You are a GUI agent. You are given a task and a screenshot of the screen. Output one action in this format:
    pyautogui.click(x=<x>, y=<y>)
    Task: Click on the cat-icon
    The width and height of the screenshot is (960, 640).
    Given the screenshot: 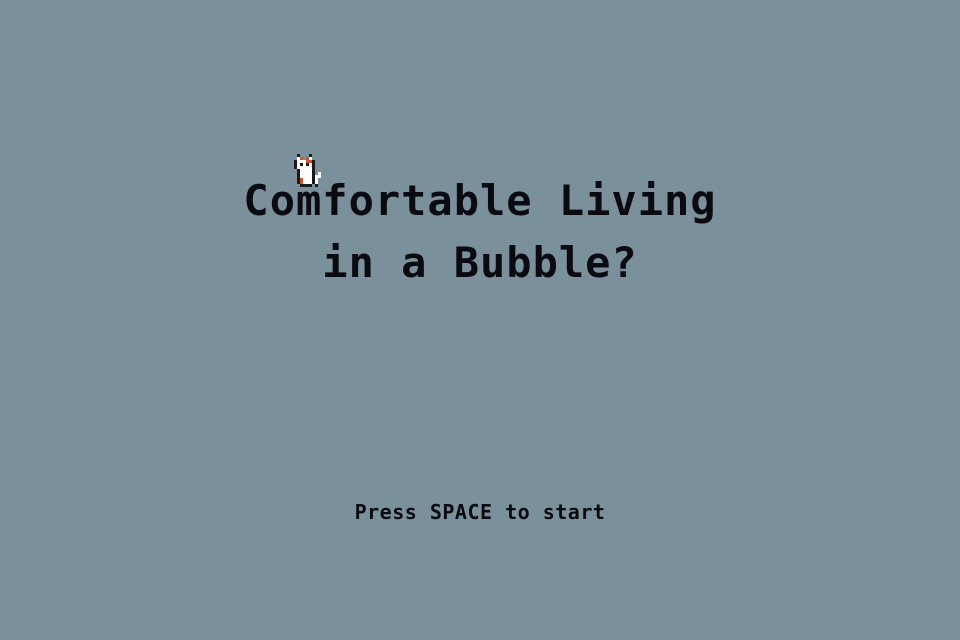 What is the action you would take?
    pyautogui.click(x=307, y=170)
    